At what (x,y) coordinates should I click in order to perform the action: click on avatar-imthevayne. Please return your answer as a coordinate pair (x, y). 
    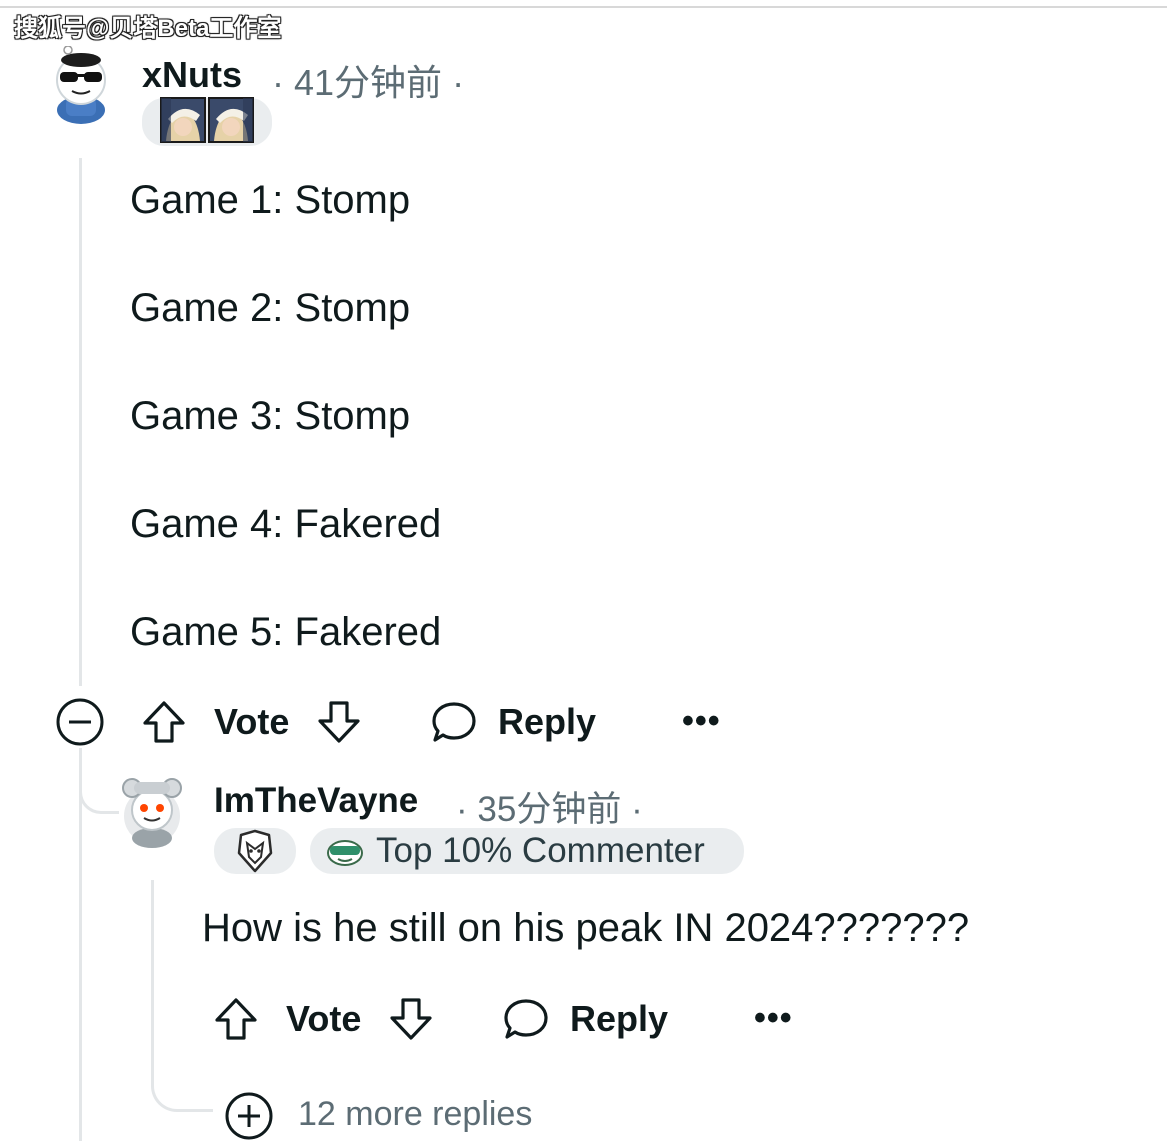
    Looking at the image, I should click on (152, 812).